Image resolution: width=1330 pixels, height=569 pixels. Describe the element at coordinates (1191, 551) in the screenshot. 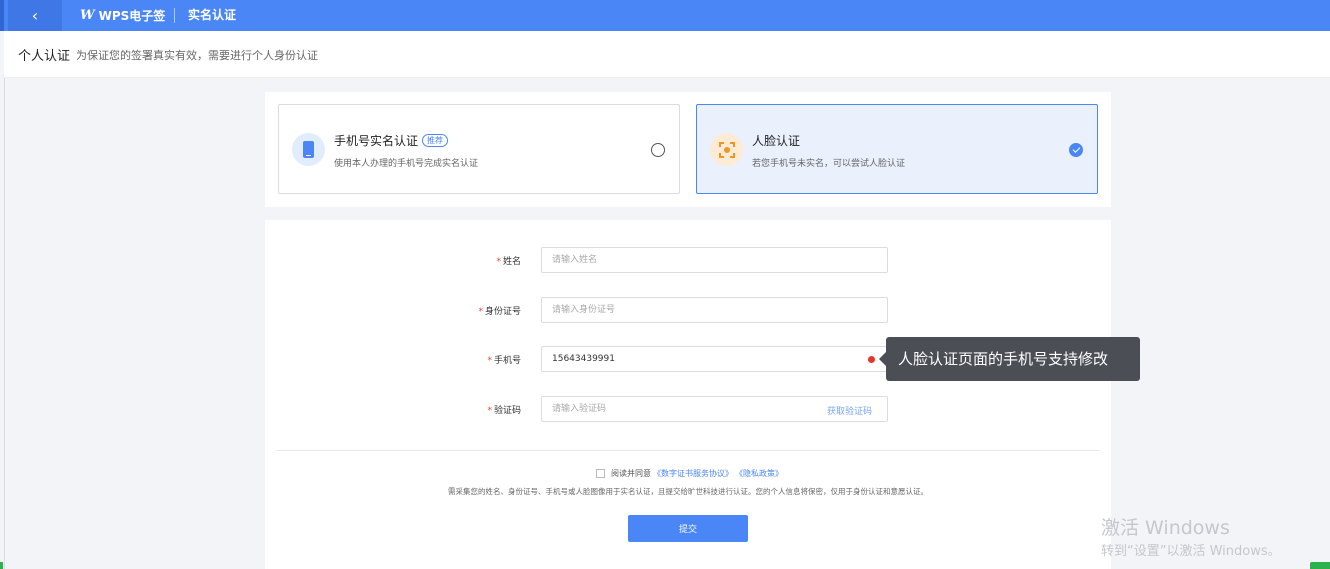

I see `windows-activation-hint: 转到“设置”以激活 Windows。` at that location.